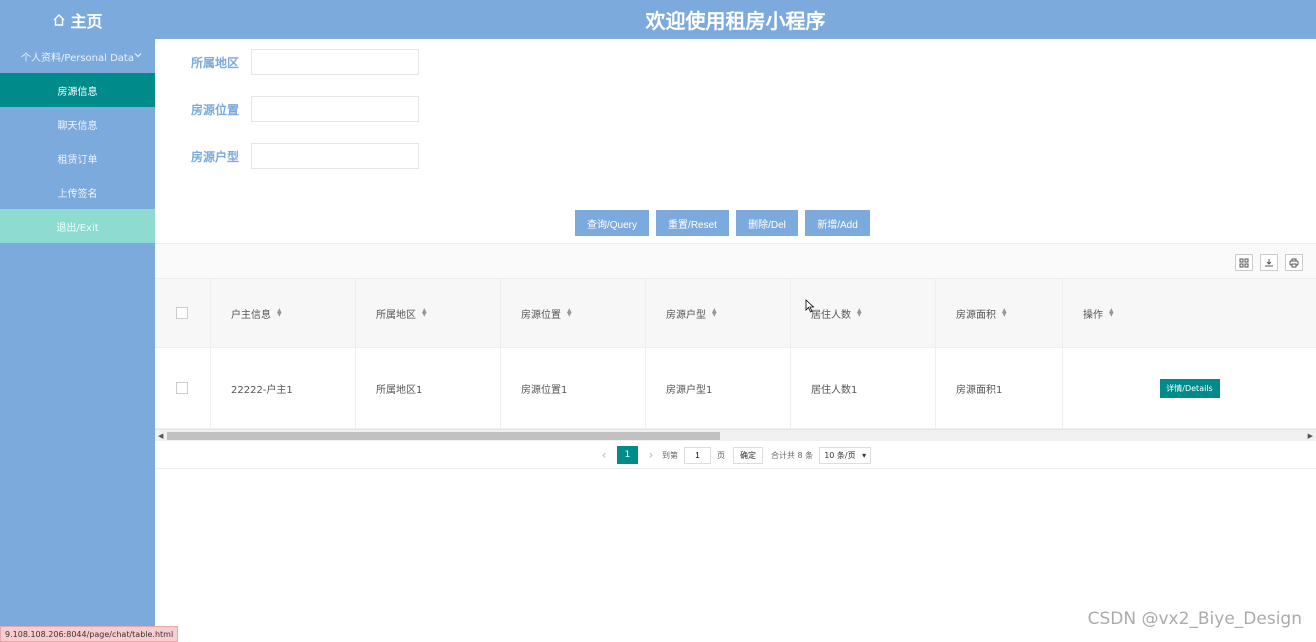 This screenshot has width=1316, height=642. I want to click on status-bar-url: 9.108.108.206:8044/page/chat/table.html, so click(89, 634).